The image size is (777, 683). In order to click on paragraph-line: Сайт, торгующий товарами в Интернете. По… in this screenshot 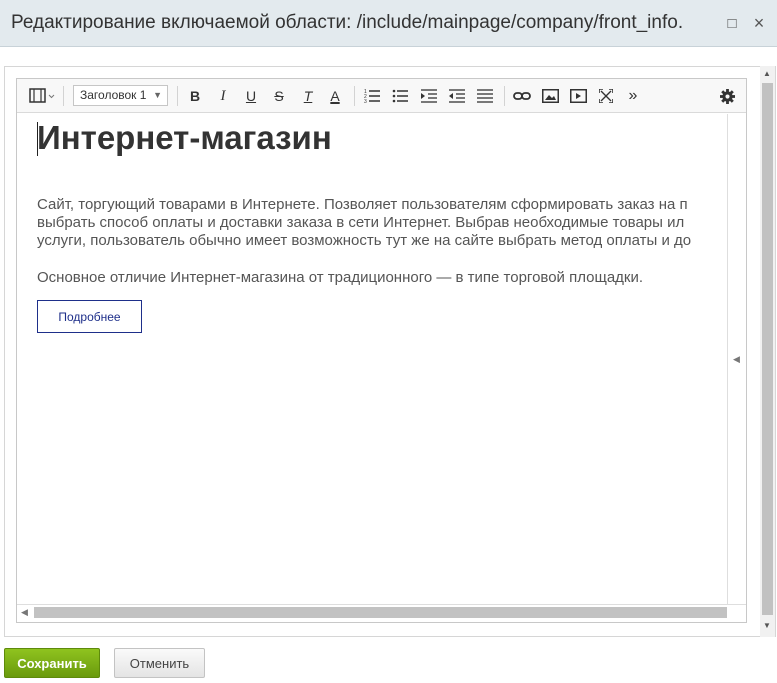, I will do `click(362, 205)`.